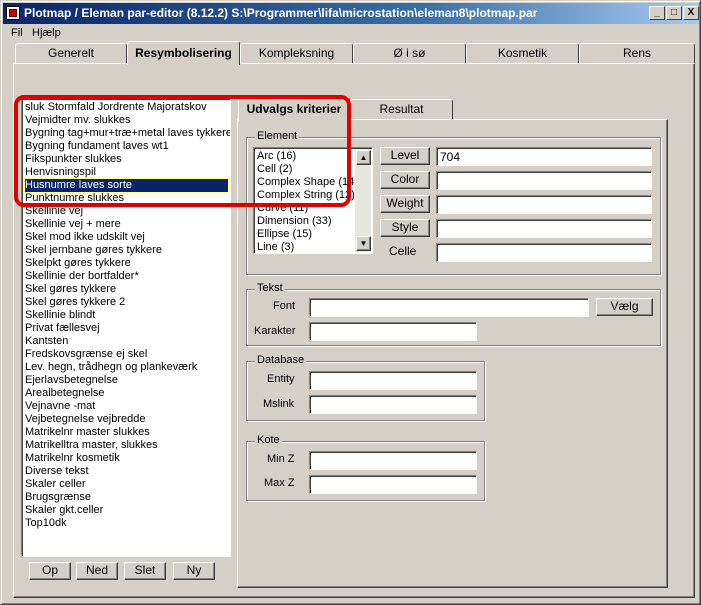 The image size is (701, 605). I want to click on list-item: Skellinie vej + mere, so click(73, 224).